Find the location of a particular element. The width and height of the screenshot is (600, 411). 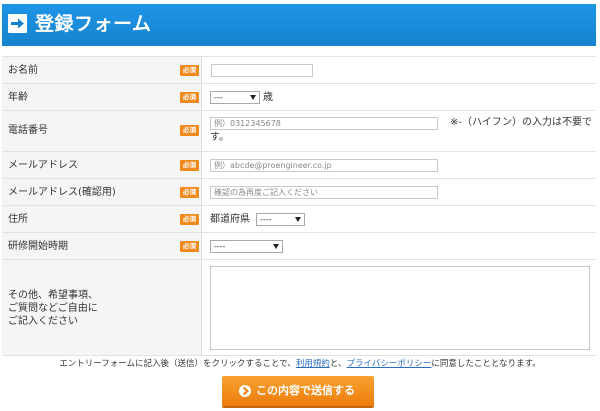

age-select-value: --- is located at coordinates (218, 97).